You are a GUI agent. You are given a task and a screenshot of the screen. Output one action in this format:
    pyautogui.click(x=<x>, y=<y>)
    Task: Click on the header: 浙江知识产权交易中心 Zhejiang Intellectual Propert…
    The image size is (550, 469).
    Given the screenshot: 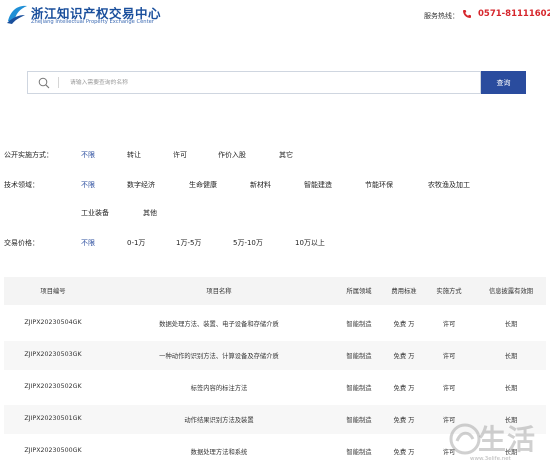 What is the action you would take?
    pyautogui.click(x=275, y=16)
    